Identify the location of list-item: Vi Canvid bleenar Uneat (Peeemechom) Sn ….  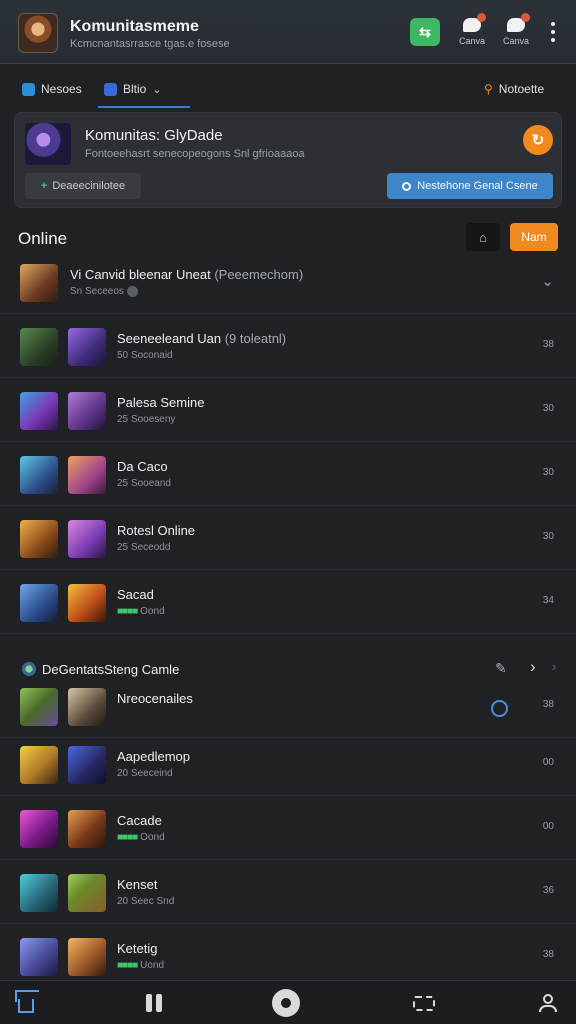
(288, 286).